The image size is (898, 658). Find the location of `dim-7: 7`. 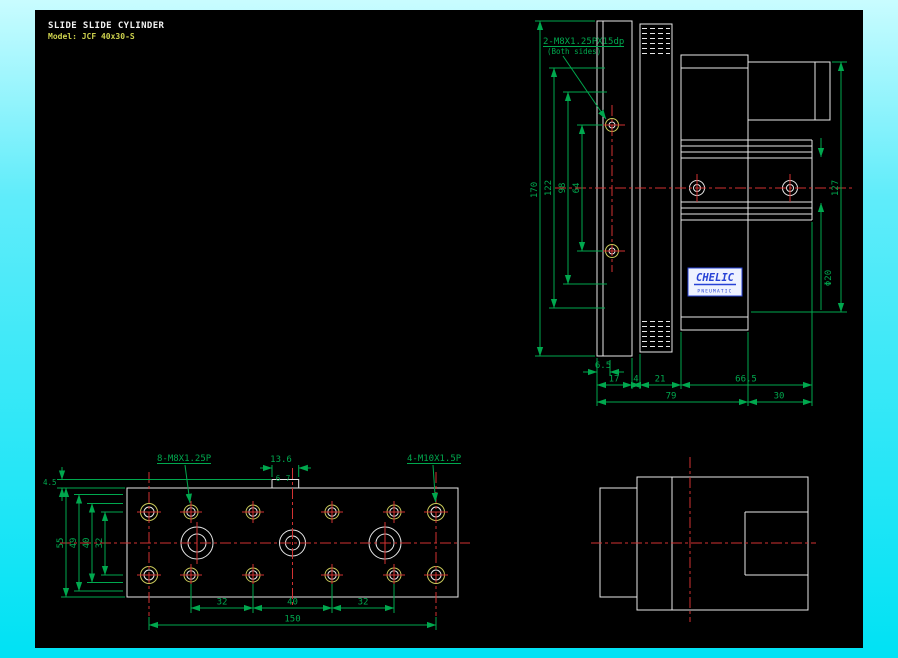

dim-7: 7 is located at coordinates (288, 478).